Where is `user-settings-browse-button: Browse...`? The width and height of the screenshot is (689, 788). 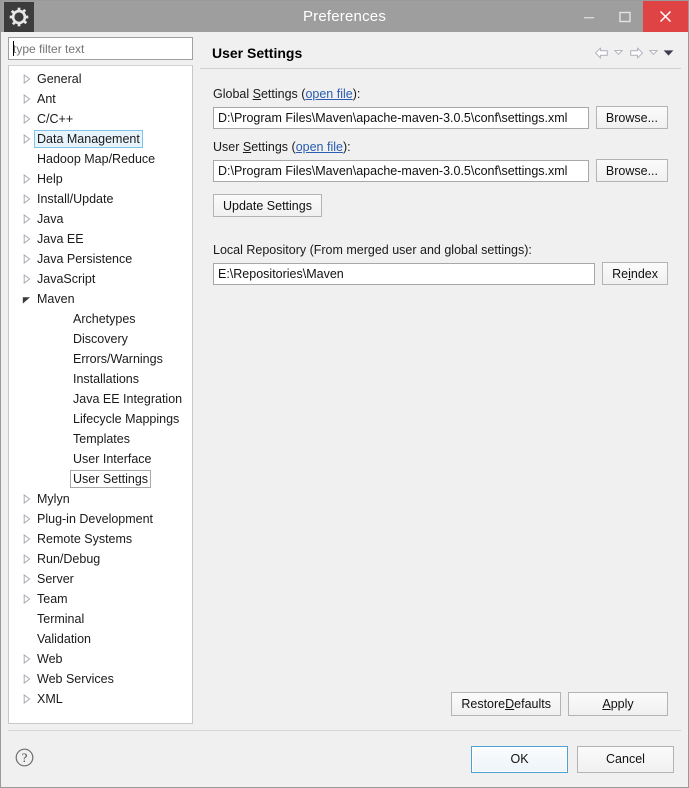 user-settings-browse-button: Browse... is located at coordinates (631, 170).